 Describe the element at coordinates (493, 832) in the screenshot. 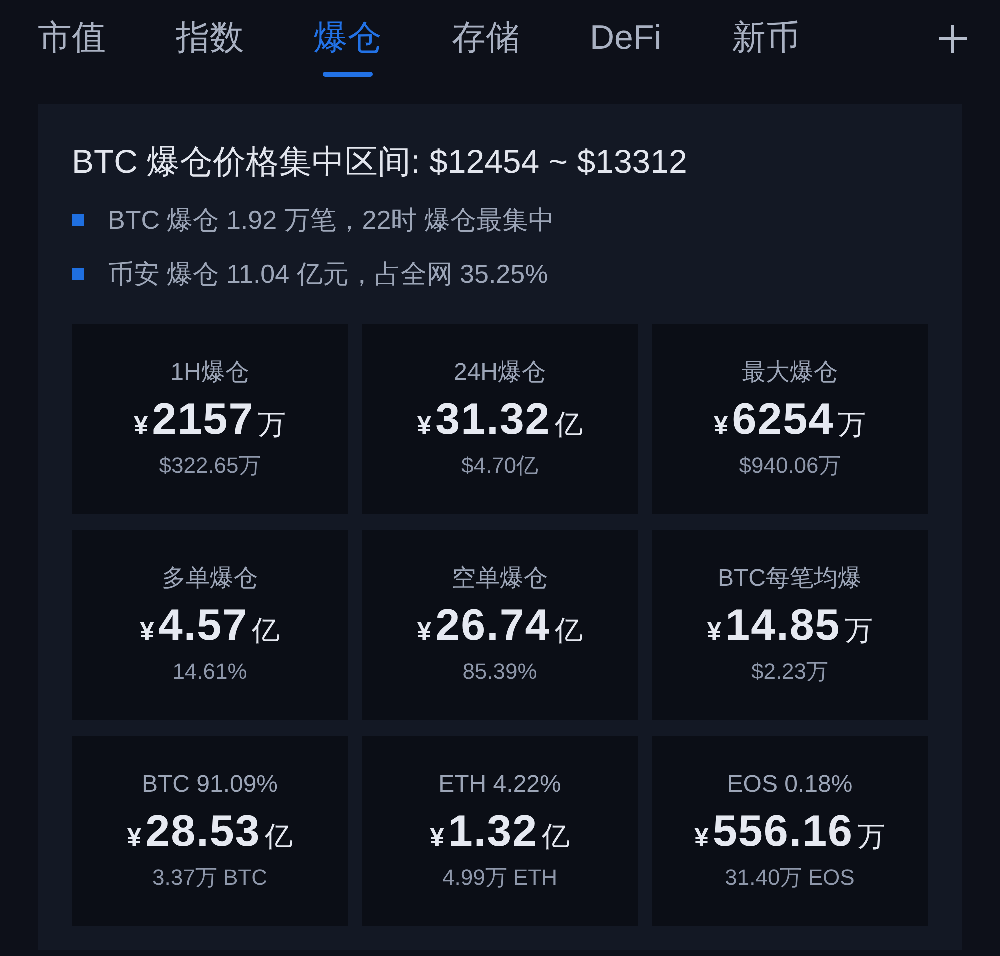

I see `stat-amount: 1.32` at that location.